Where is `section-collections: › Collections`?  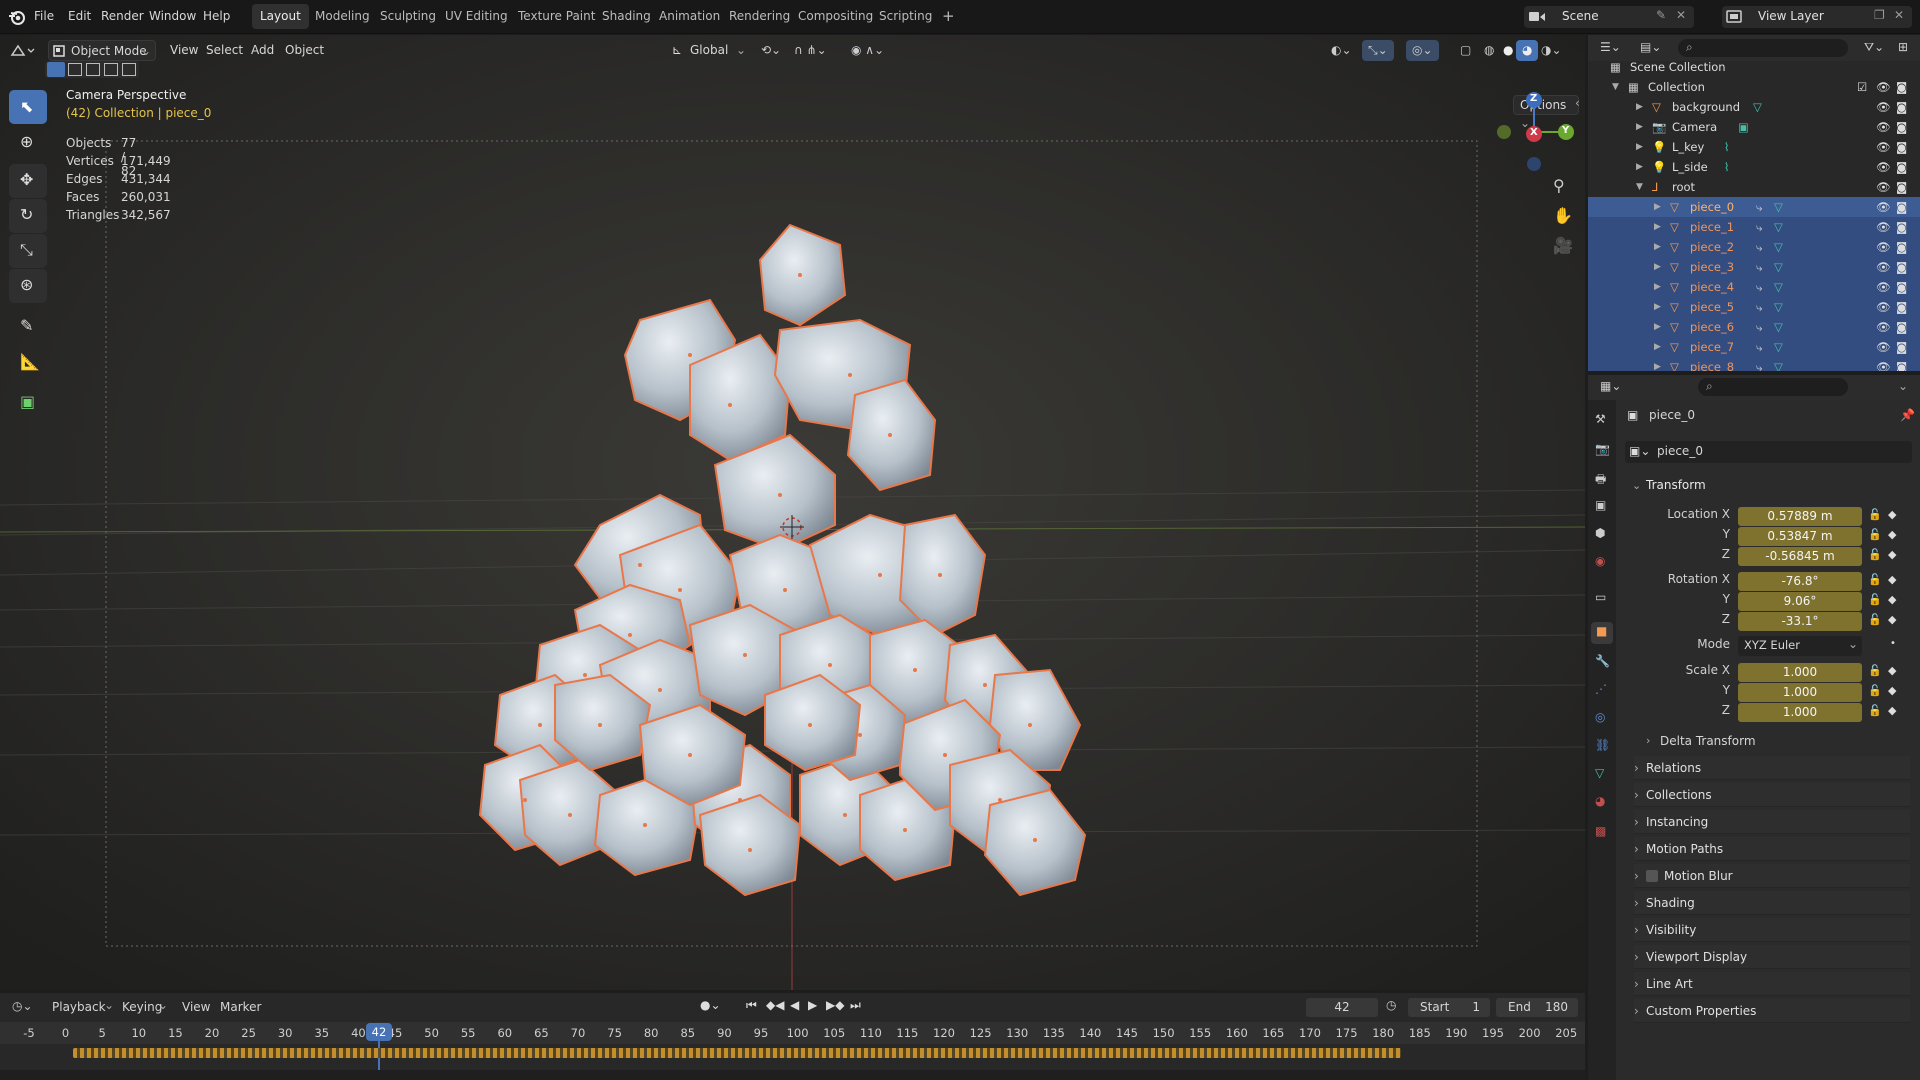 section-collections: › Collections is located at coordinates (1772, 795).